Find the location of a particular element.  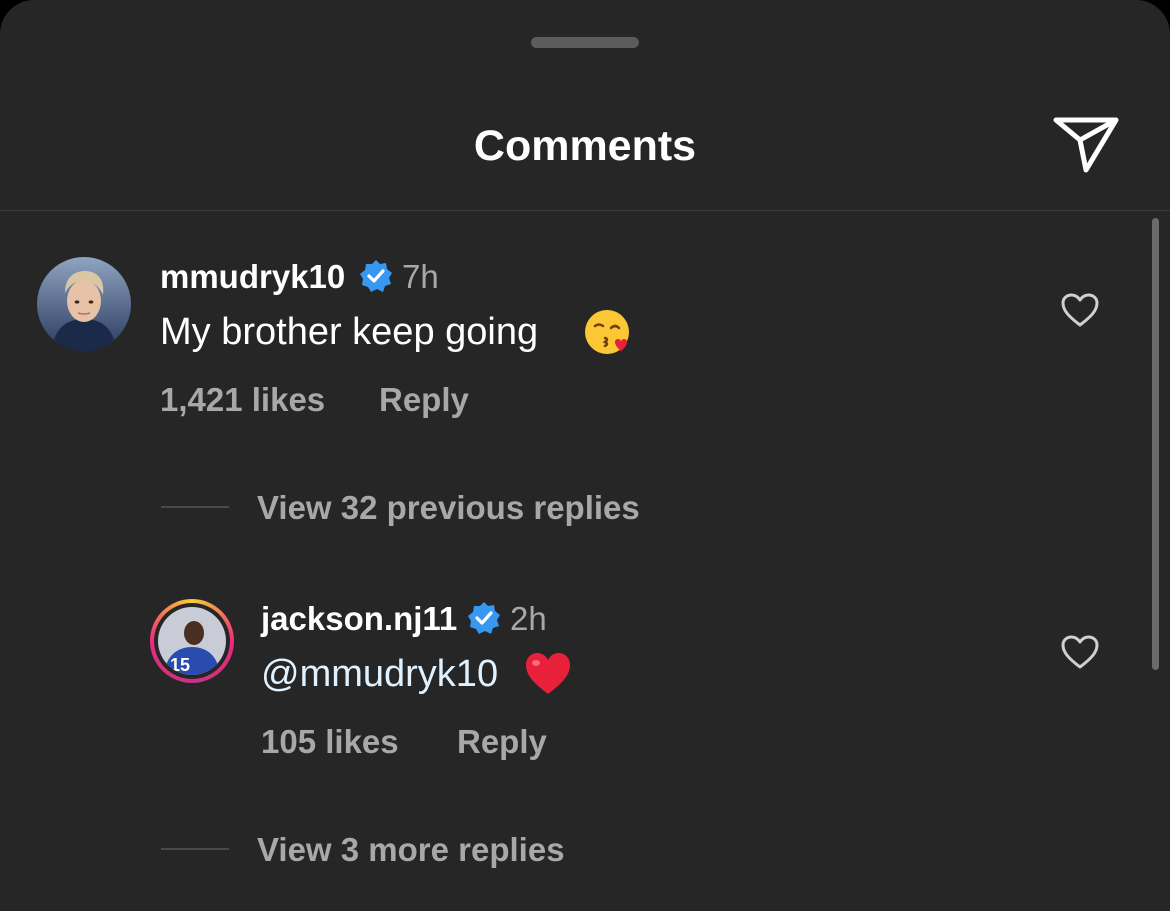

view-replies-button: View 3 more replies is located at coordinates (411, 850).